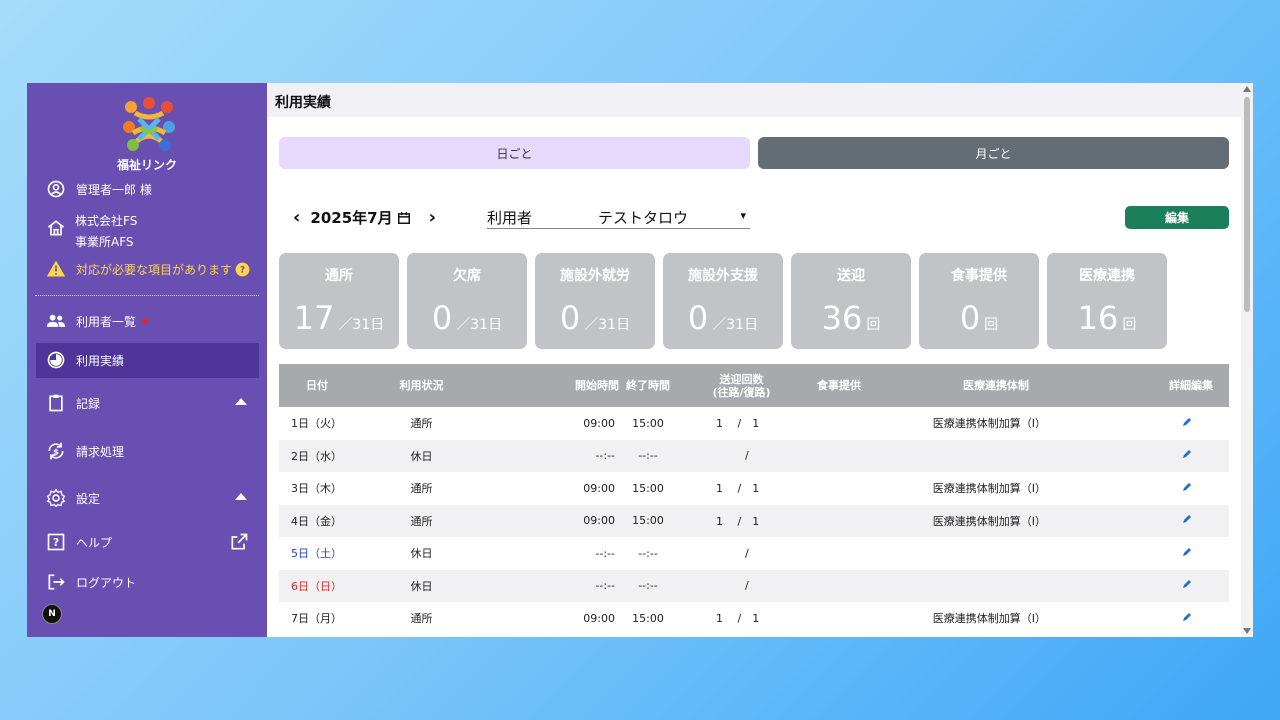 This screenshot has height=720, width=1280. I want to click on nav-records: 記録, so click(72, 403).